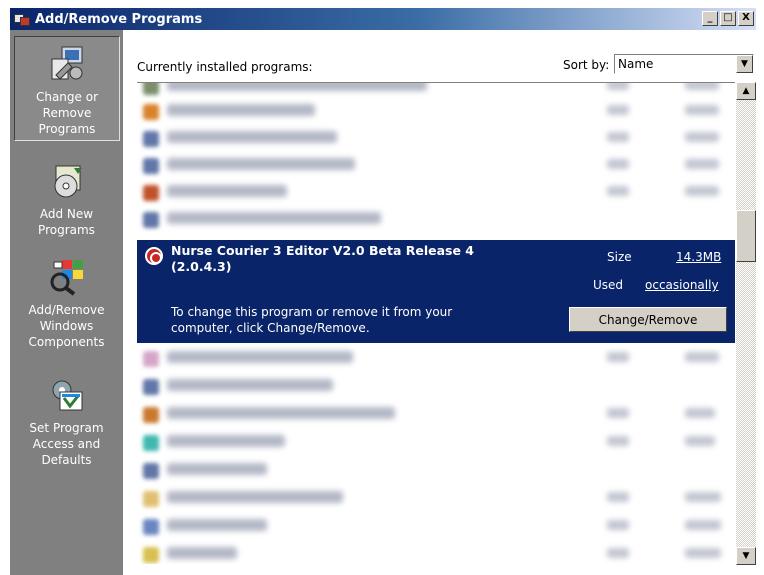  I want to click on window-title: Add/Remove Programs, so click(119, 19).